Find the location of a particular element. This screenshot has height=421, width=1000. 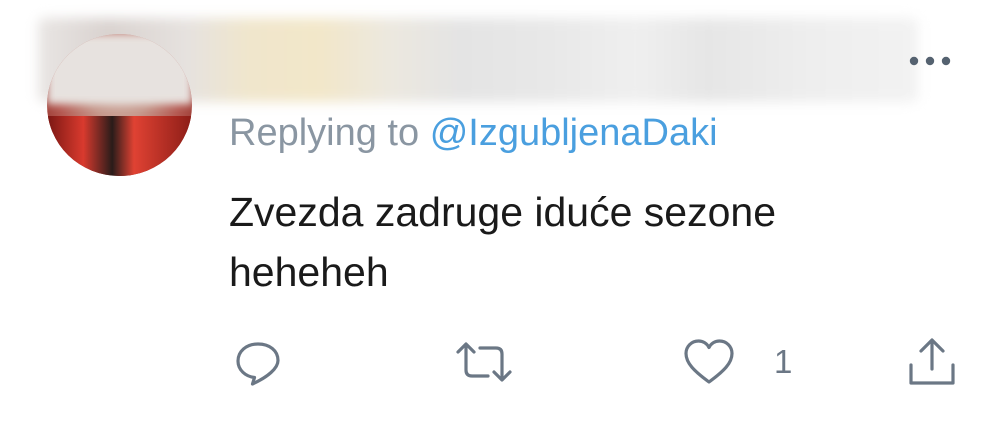

avatar-redaction is located at coordinates (119, 69).